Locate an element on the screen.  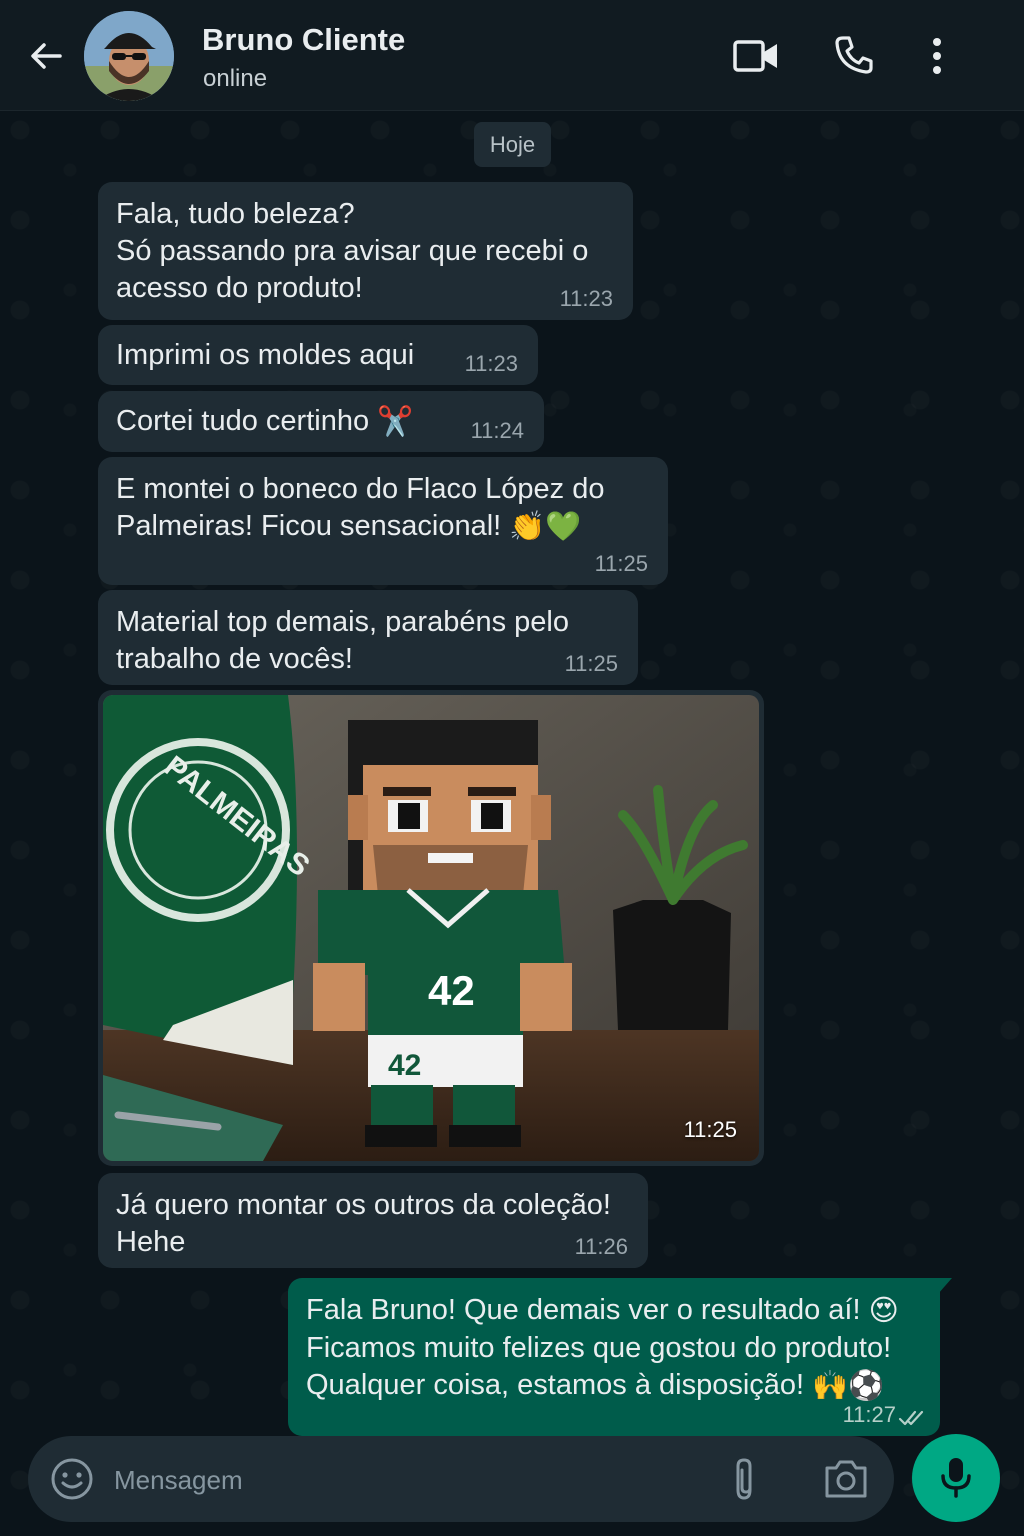
reply-line-3: Qualquer coisa, estamos à disposição! is located at coordinates (555, 1384).